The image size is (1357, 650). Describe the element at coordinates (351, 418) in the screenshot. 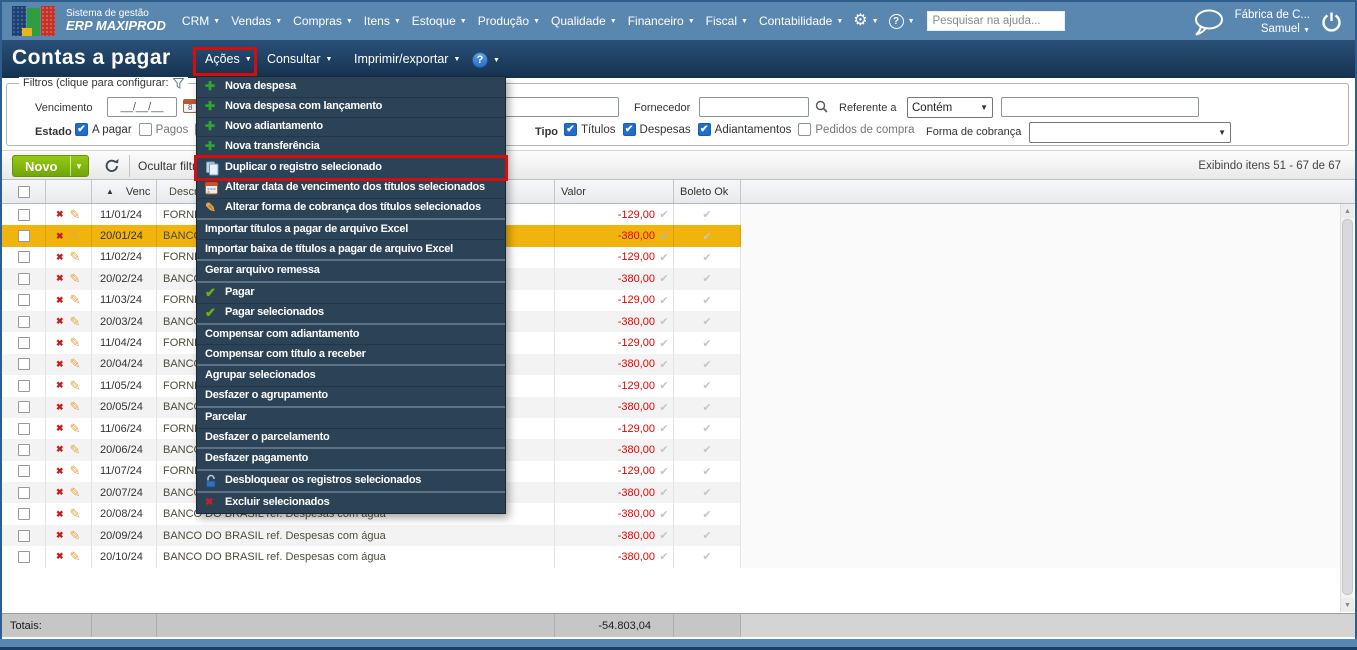

I see `menu-item-parcelar: Parcelar` at that location.